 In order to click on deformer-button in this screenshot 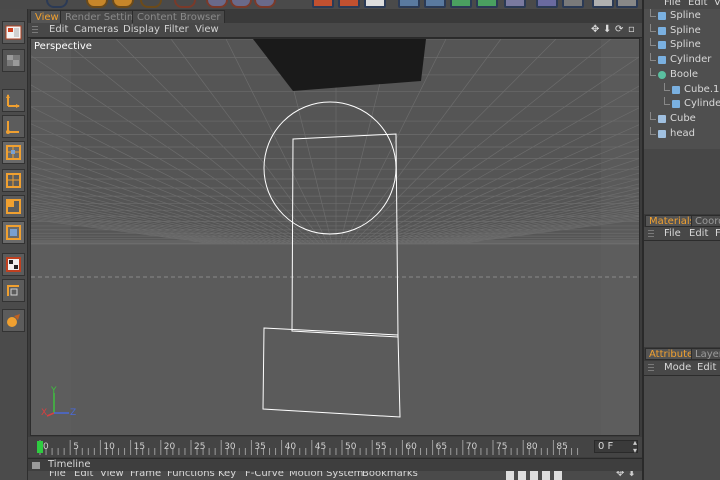, I will do `click(515, 4)`.